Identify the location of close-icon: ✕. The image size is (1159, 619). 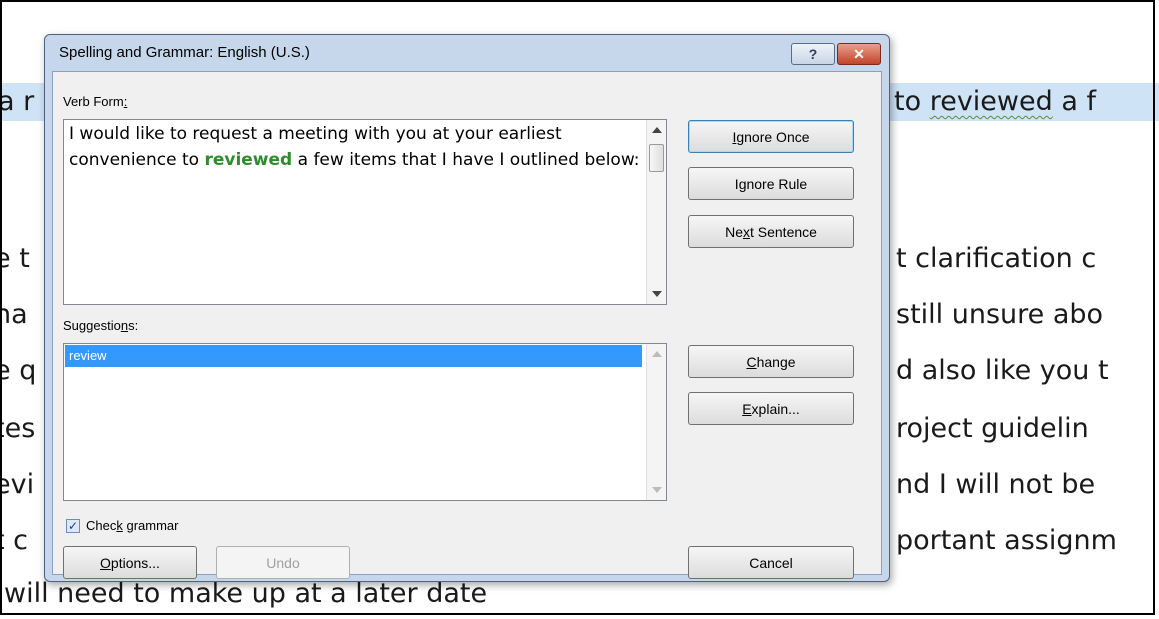
(859, 54).